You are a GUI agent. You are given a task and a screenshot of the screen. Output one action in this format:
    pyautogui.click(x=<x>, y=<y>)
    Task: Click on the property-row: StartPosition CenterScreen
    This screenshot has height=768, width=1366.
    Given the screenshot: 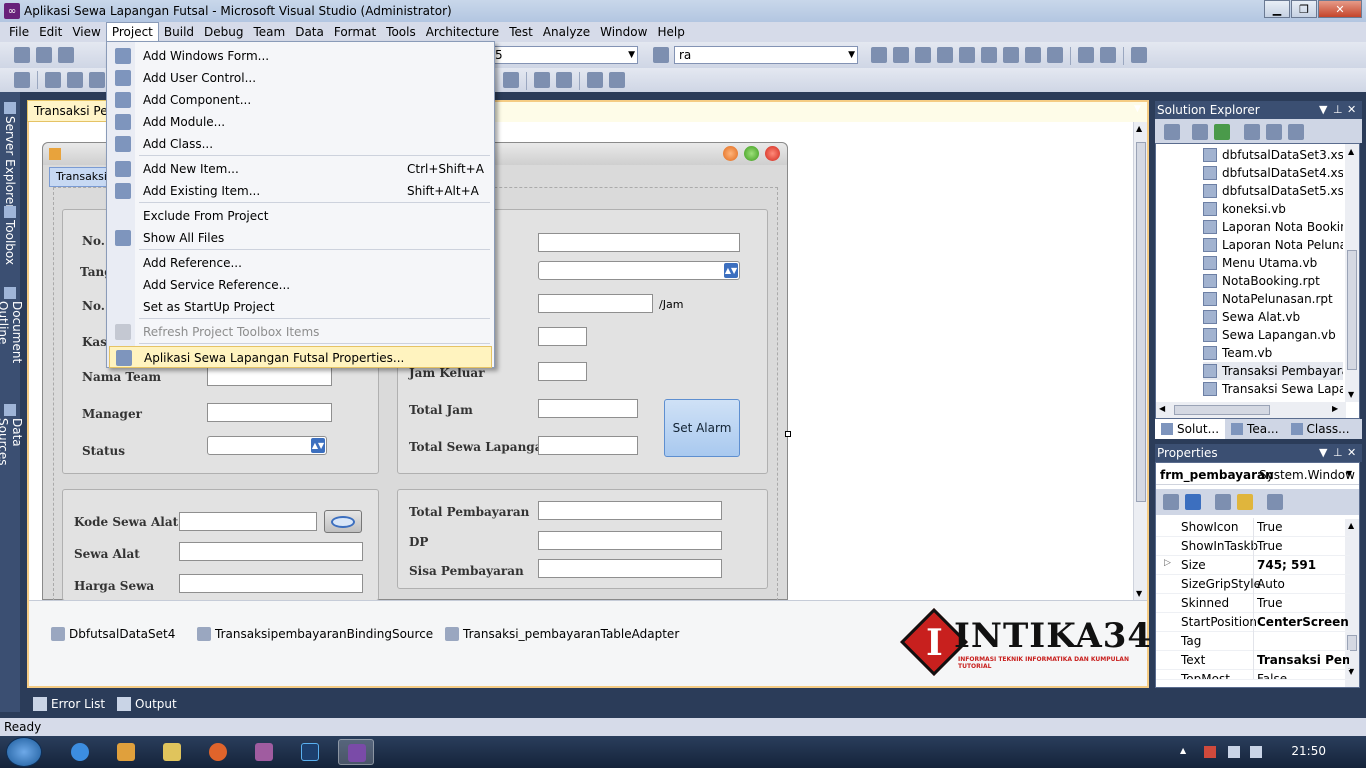 What is the action you would take?
    pyautogui.click(x=1253, y=622)
    